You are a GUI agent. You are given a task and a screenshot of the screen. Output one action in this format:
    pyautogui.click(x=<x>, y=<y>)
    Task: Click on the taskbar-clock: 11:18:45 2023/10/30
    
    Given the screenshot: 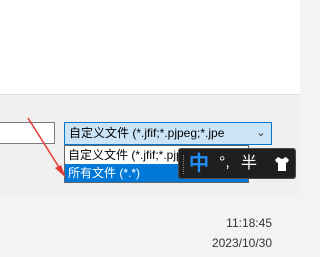 What is the action you would take?
    pyautogui.click(x=242, y=233)
    